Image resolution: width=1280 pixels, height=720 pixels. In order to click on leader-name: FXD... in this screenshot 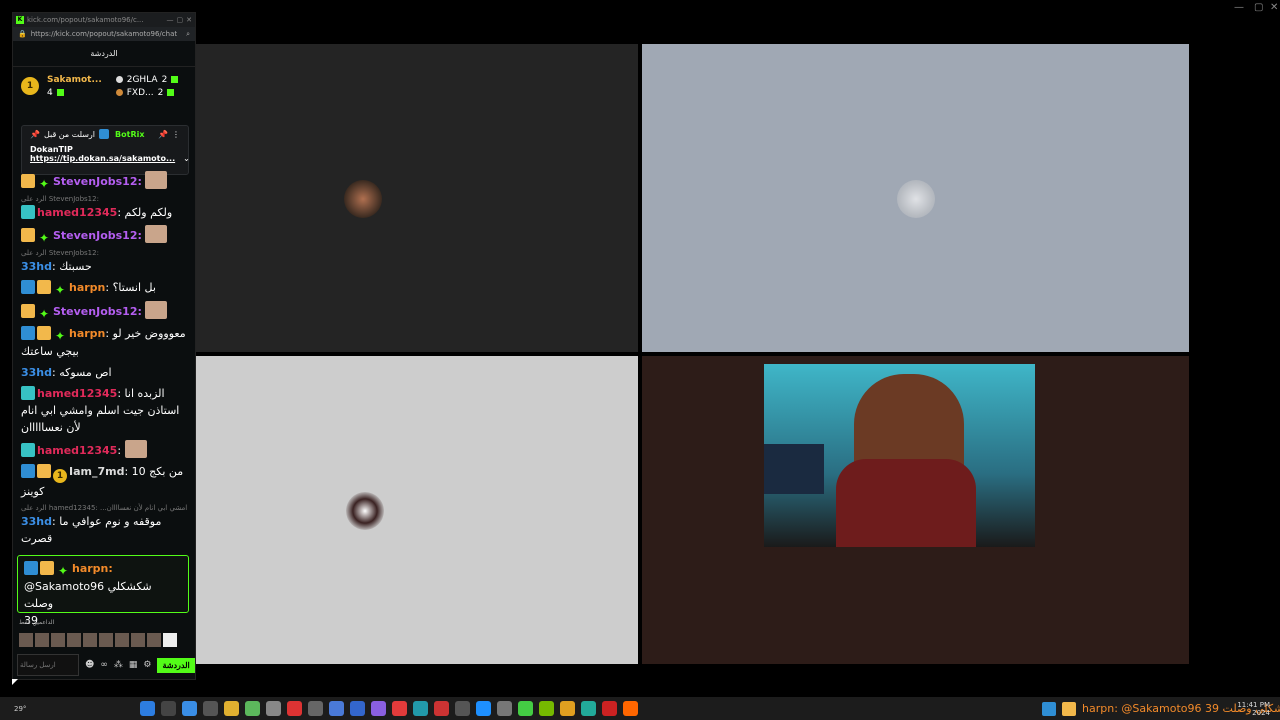, I will do `click(140, 92)`.